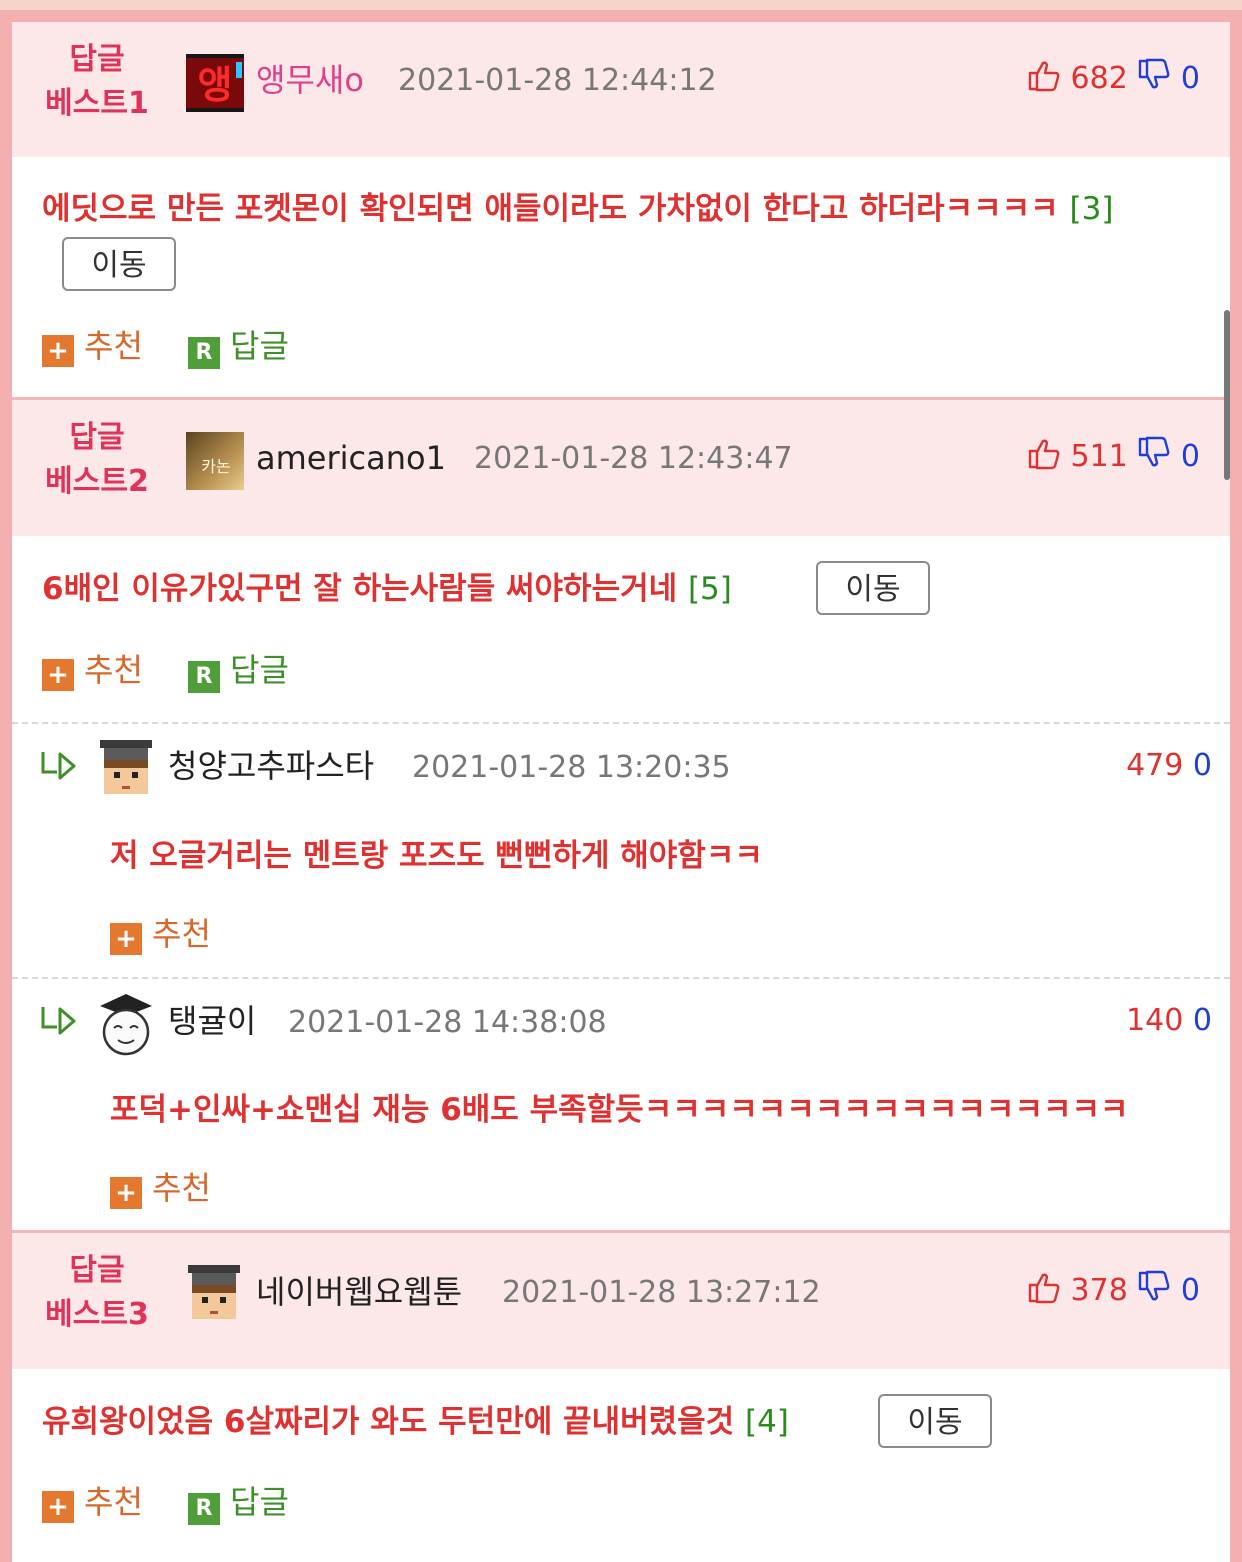 This screenshot has height=1562, width=1242. I want to click on upvote-count: 140, so click(1154, 1020).